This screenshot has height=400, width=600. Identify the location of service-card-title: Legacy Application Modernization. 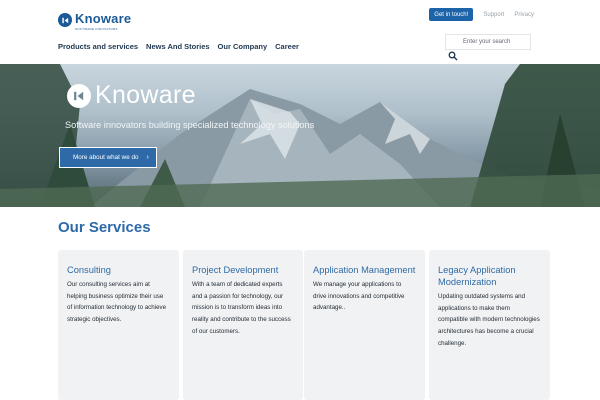
(477, 276).